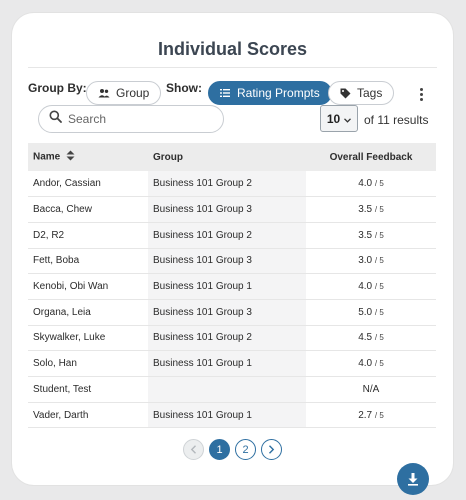 The image size is (466, 500). I want to click on search-icon, so click(55, 119).